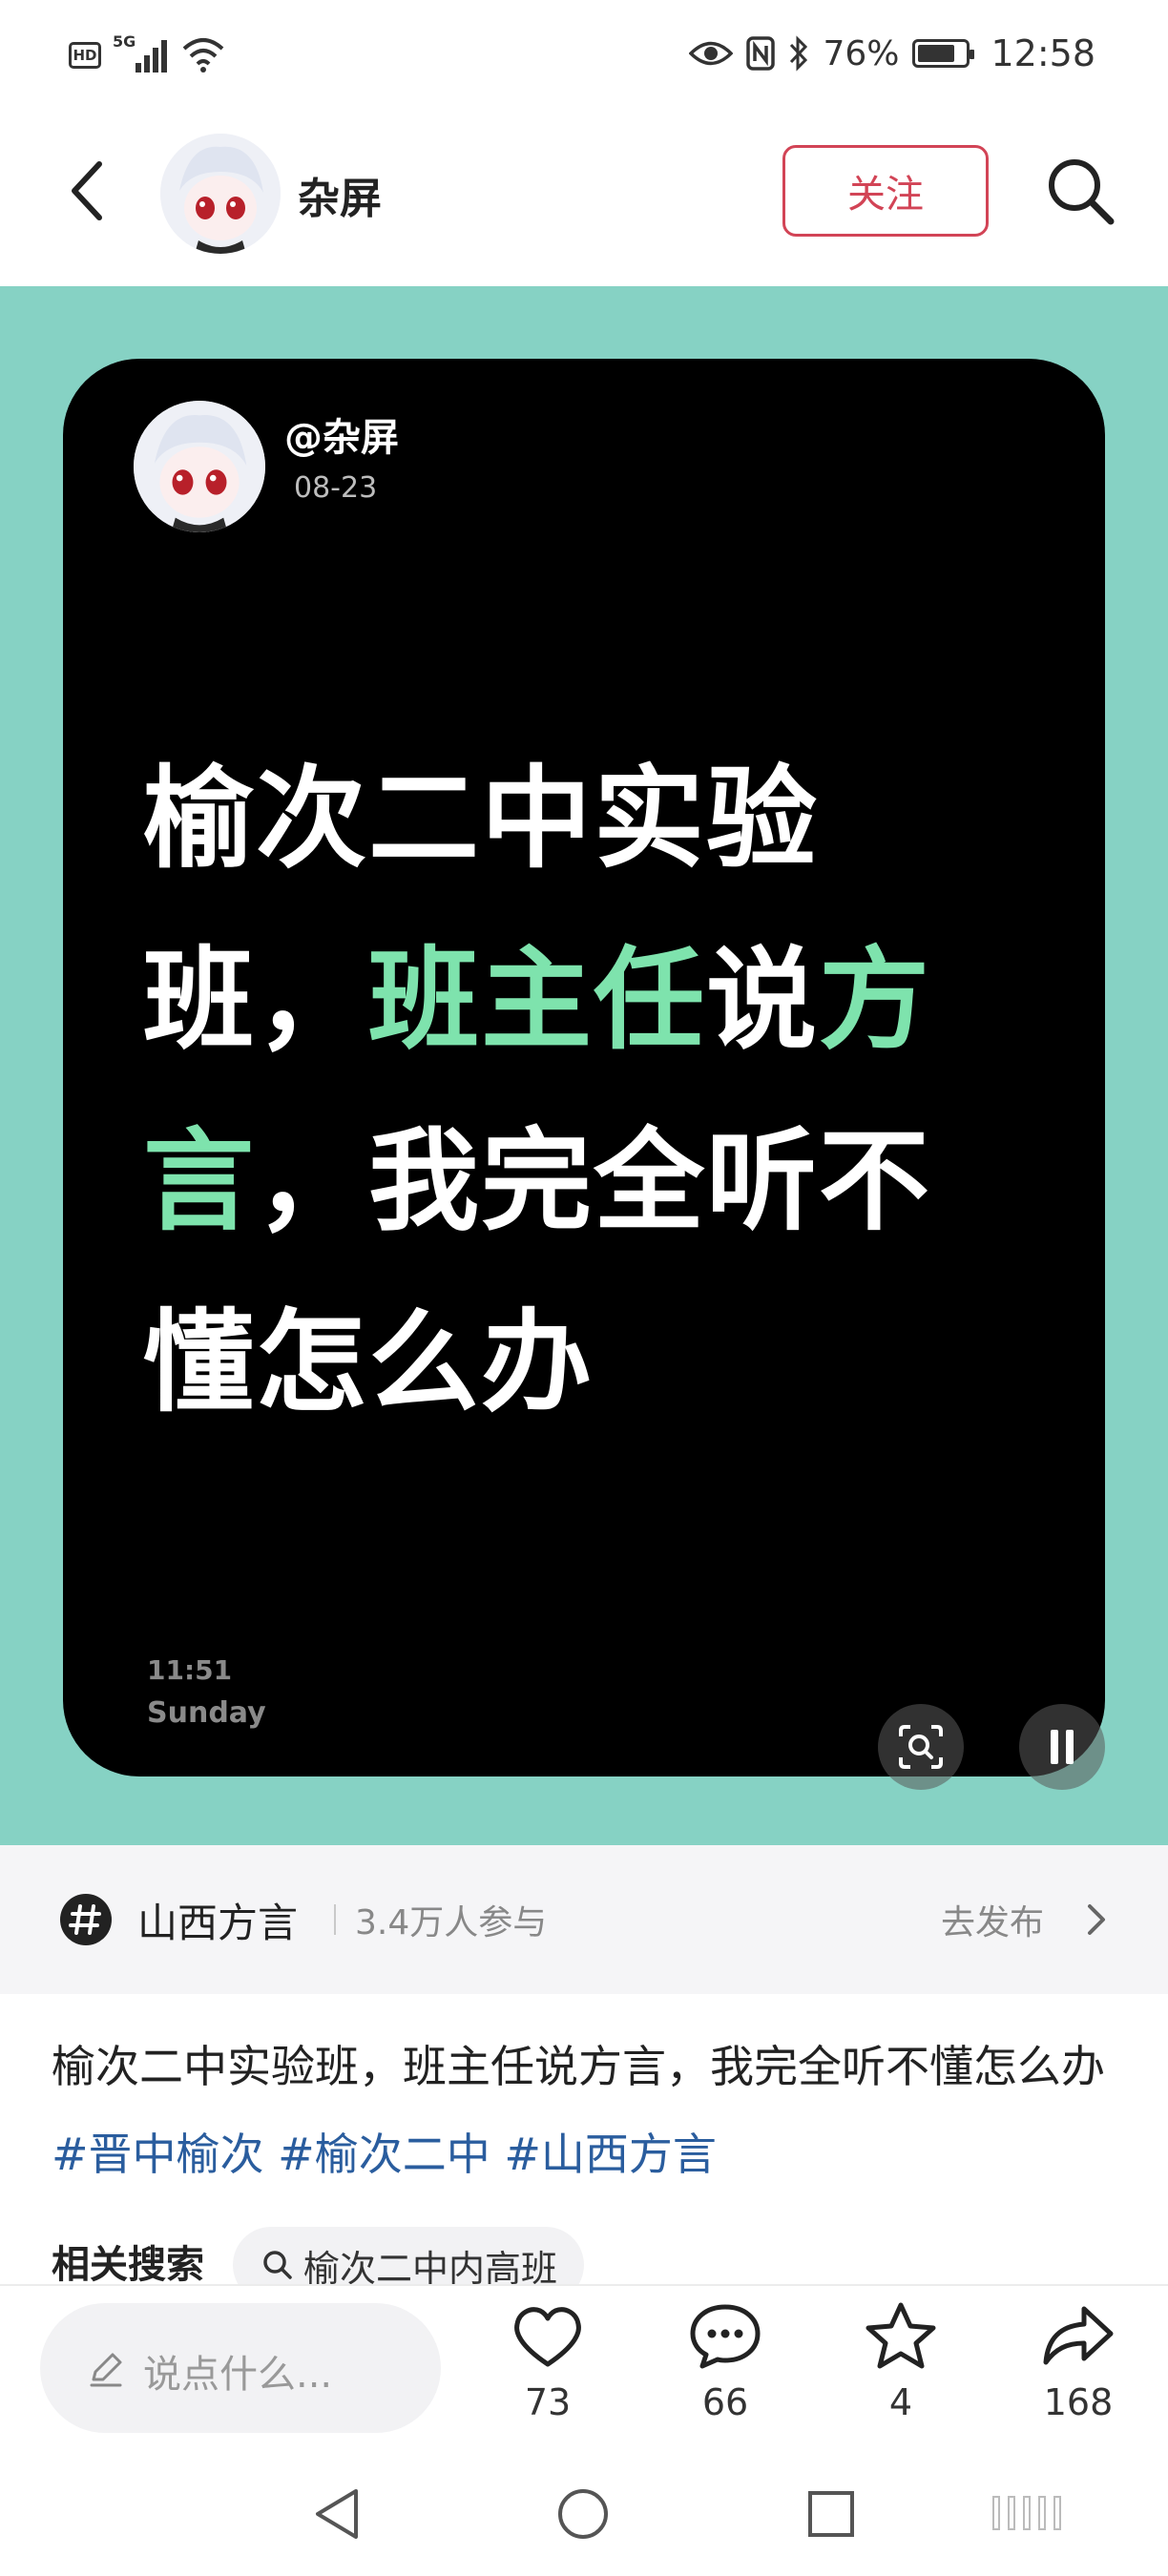  Describe the element at coordinates (141, 53) in the screenshot. I see `signal-icon: 5G` at that location.